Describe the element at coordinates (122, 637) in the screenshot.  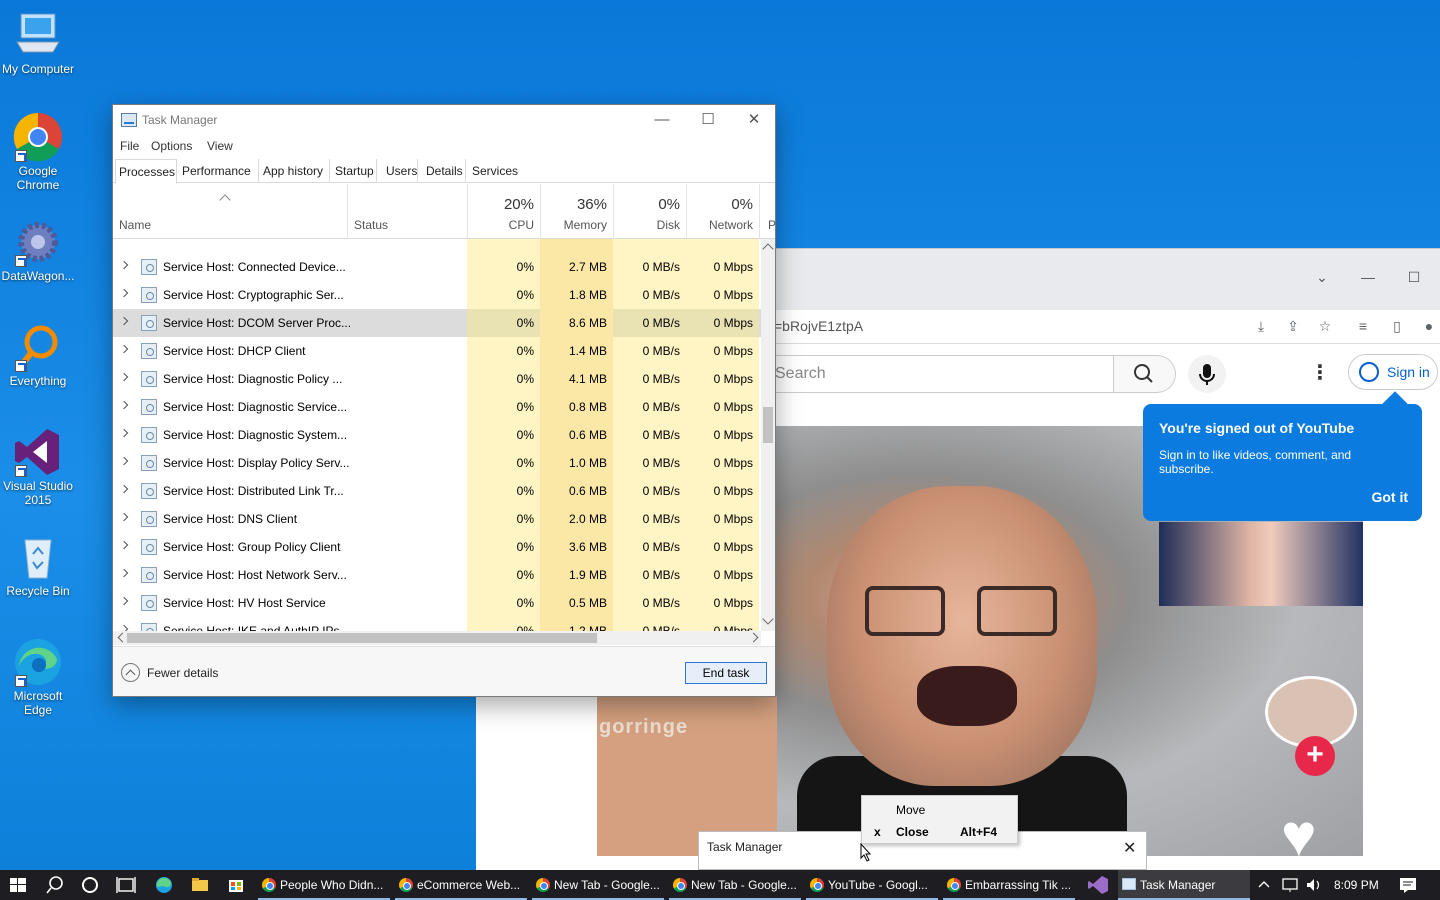
I see `scroll-left-arrow-icon` at that location.